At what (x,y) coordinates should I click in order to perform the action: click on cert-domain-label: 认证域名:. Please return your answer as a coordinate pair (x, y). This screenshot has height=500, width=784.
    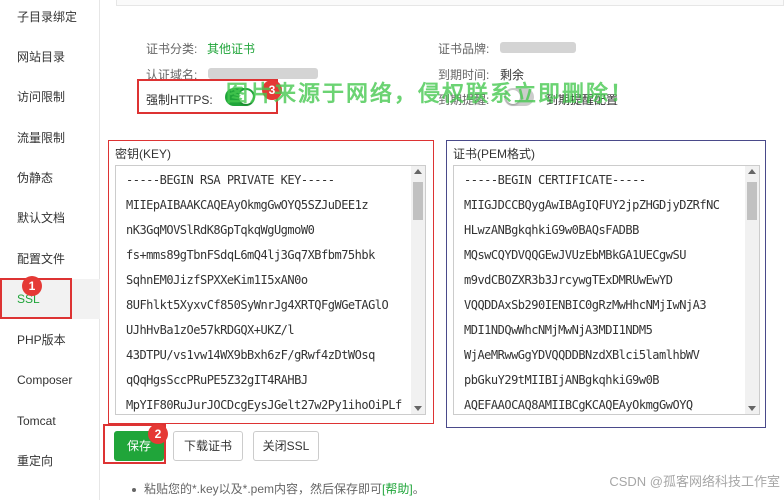
    Looking at the image, I should click on (172, 75).